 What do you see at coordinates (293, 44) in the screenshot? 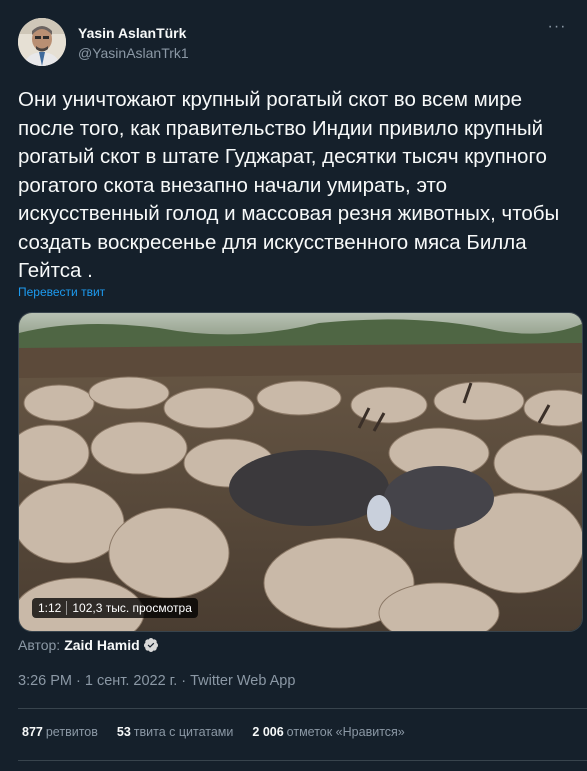
I see `tweet-header: Yasin AslanTürk @YasinAslanTrk1 ···` at bounding box center [293, 44].